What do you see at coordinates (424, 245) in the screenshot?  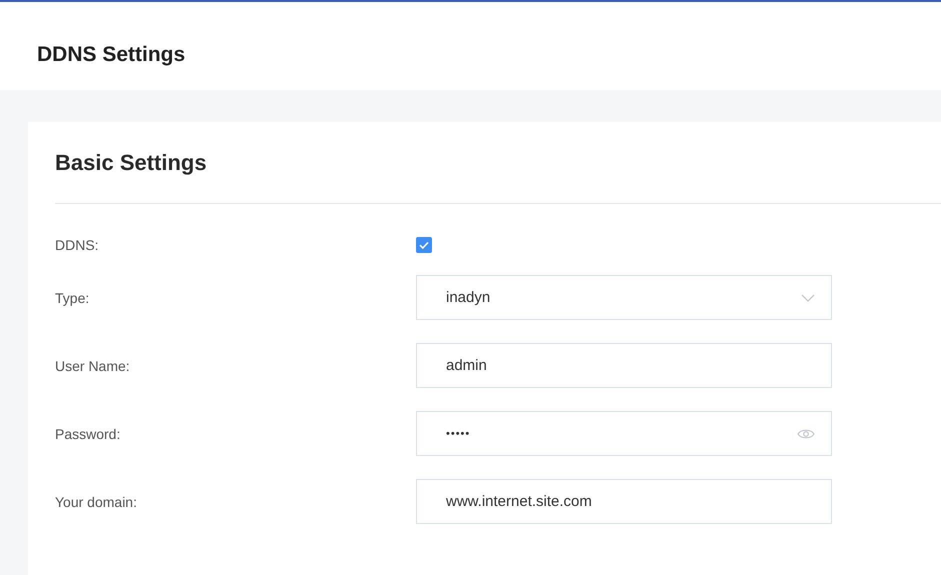 I see `checkbox` at bounding box center [424, 245].